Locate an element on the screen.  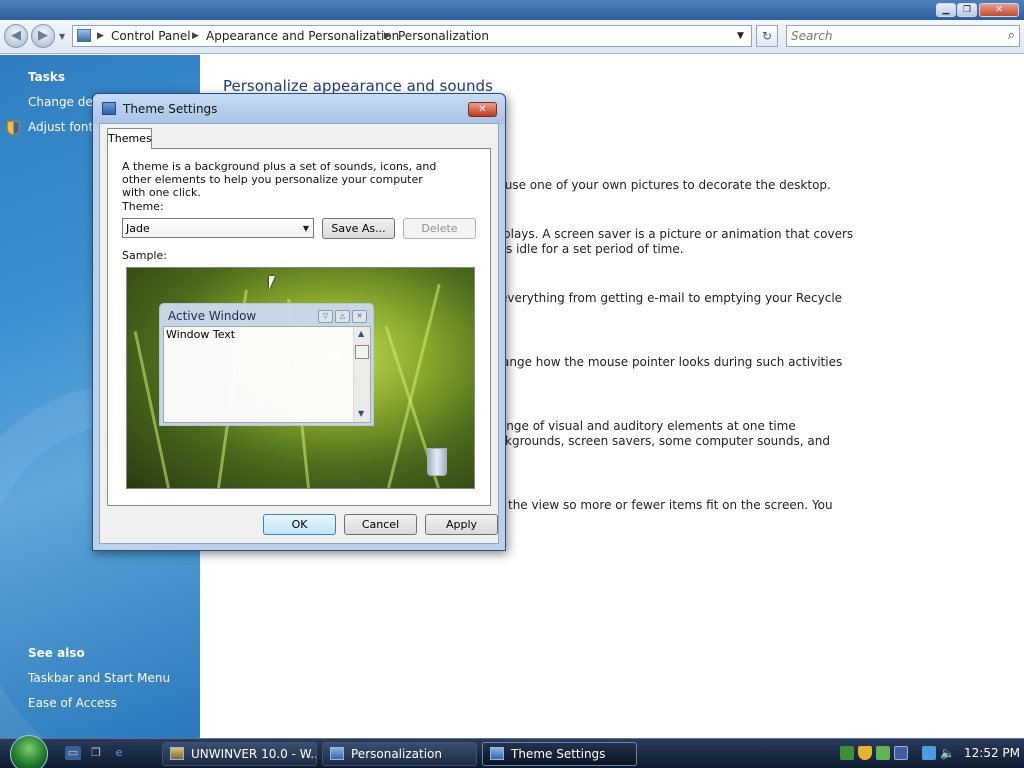
sample-window-title: Active Window is located at coordinates (212, 316).